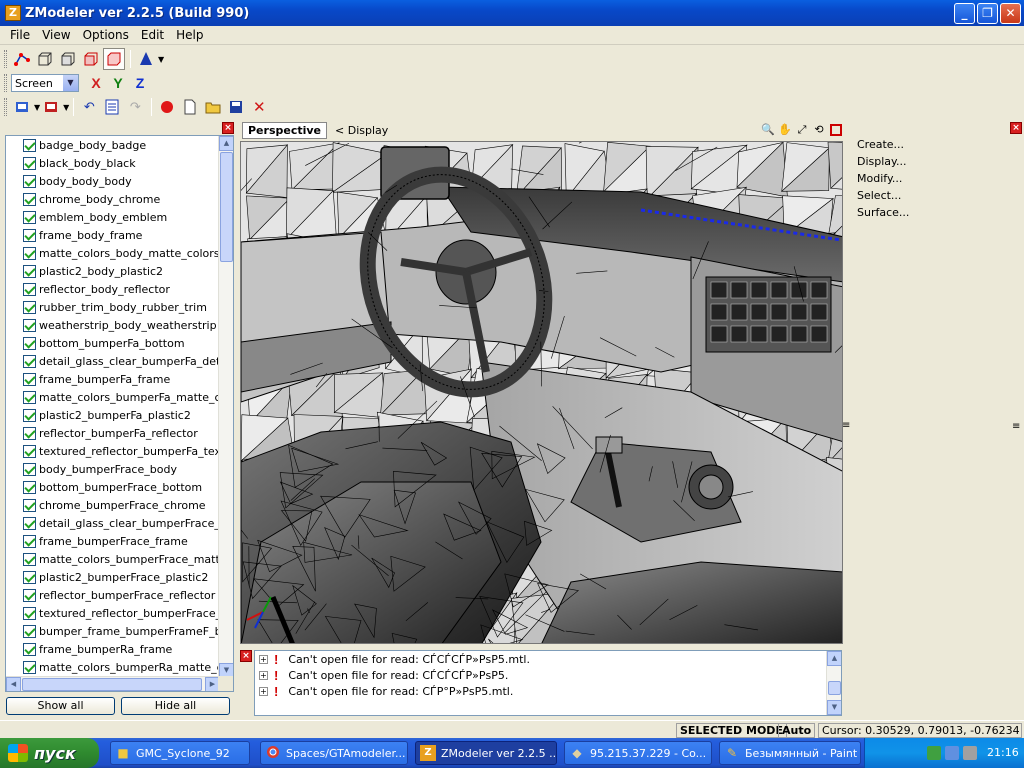  Describe the element at coordinates (112, 107) in the screenshot. I see `undo-list-icon` at that location.